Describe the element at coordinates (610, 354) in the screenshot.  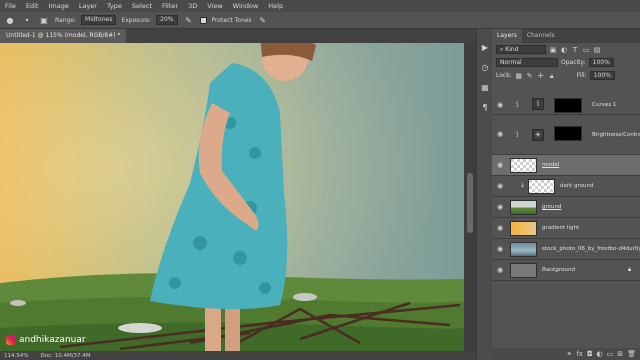
I see `group-folder-icon: ▭` at that location.